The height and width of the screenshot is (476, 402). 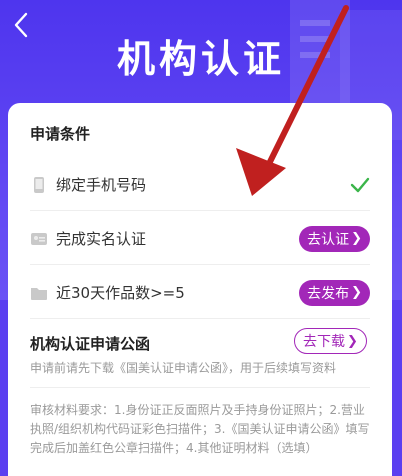 I want to click on condition-row-phone: 绑定手机号码, so click(x=200, y=185).